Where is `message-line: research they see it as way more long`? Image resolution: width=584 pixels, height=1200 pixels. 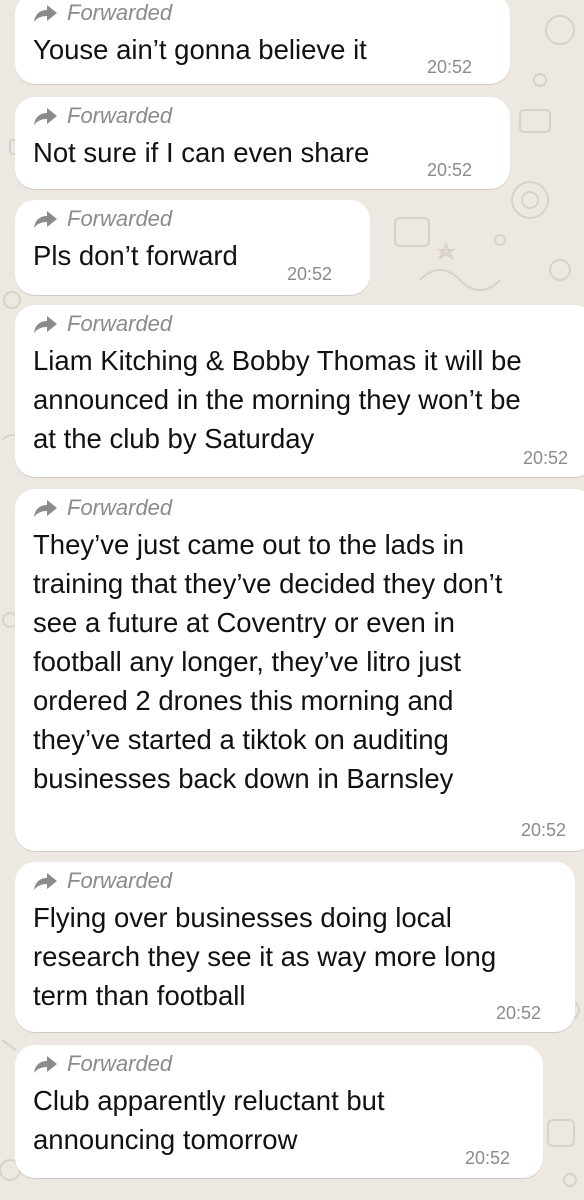
message-line: research they see it as way more long is located at coordinates (265, 956).